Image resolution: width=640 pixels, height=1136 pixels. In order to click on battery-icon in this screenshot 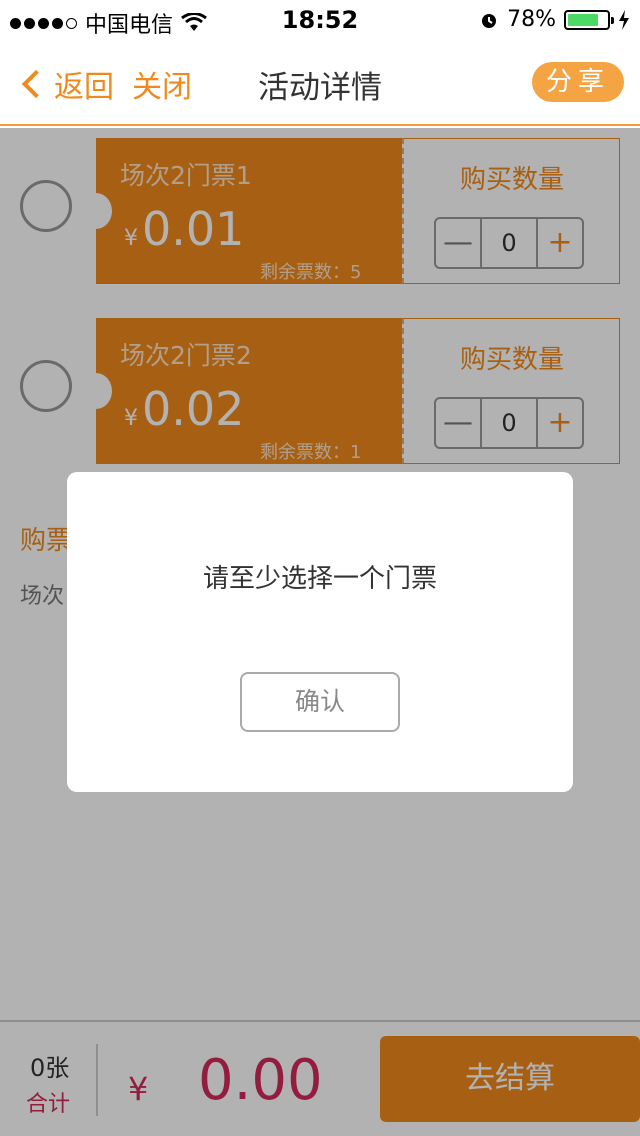, I will do `click(589, 19)`.